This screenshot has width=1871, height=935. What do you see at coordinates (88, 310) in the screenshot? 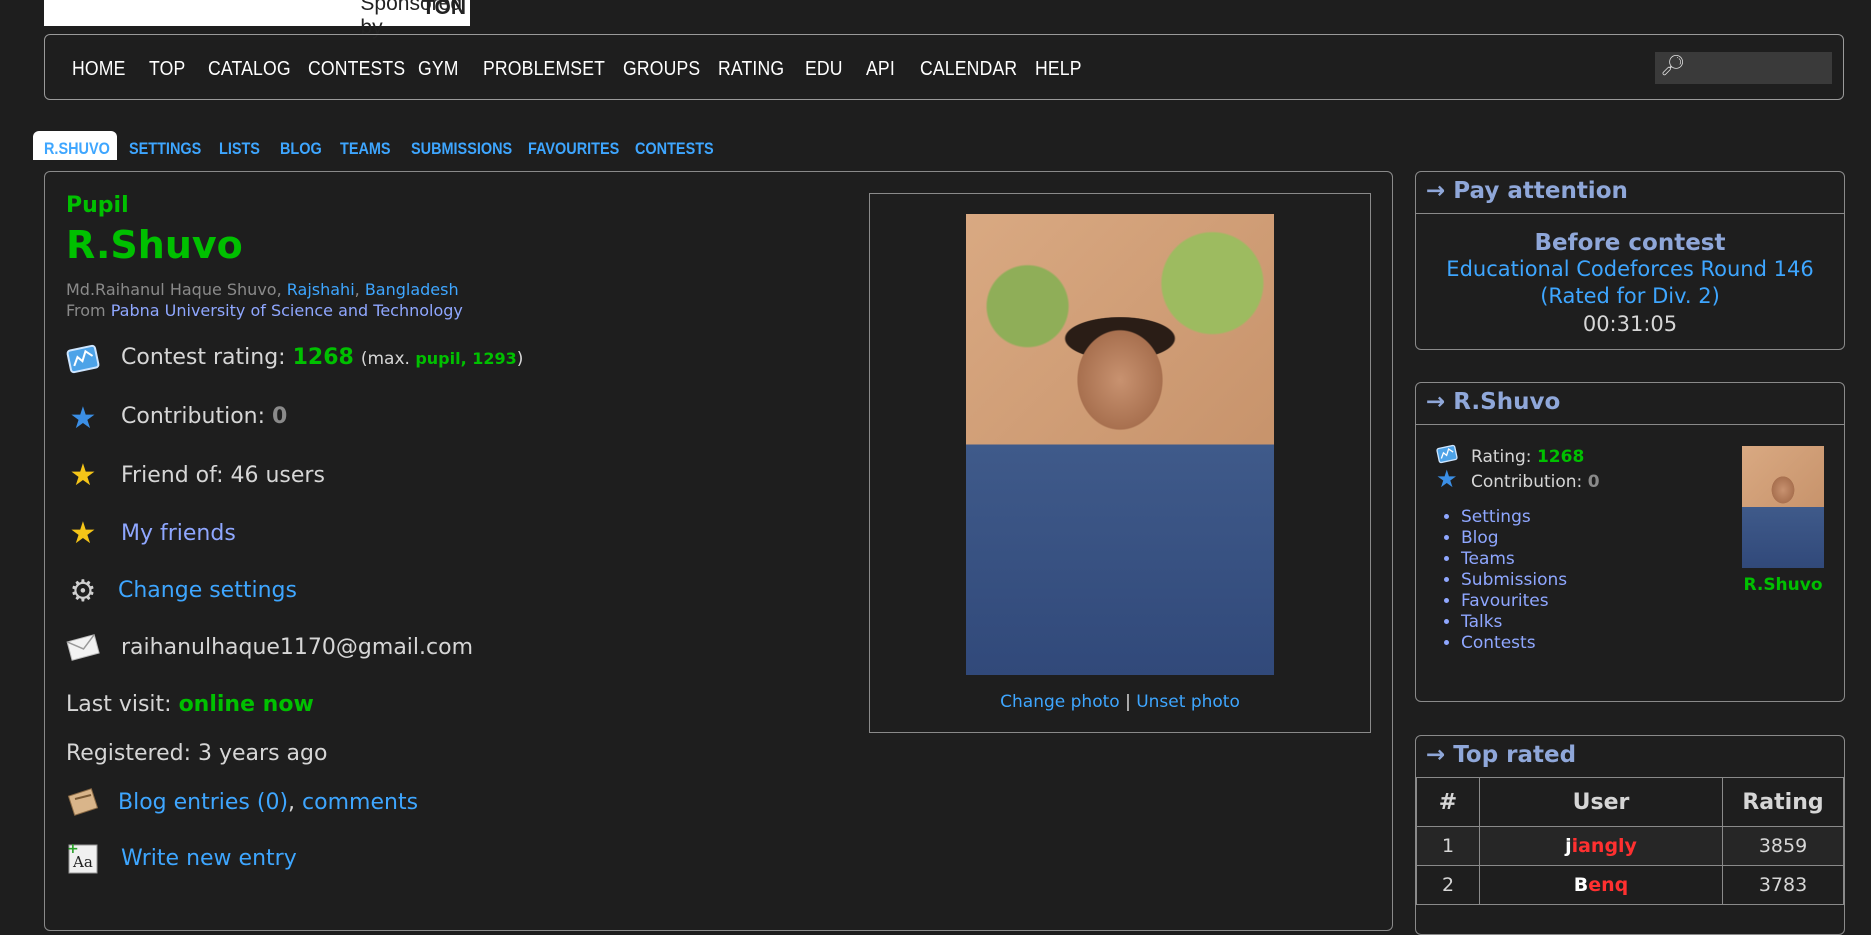
I see `from-label: From` at bounding box center [88, 310].